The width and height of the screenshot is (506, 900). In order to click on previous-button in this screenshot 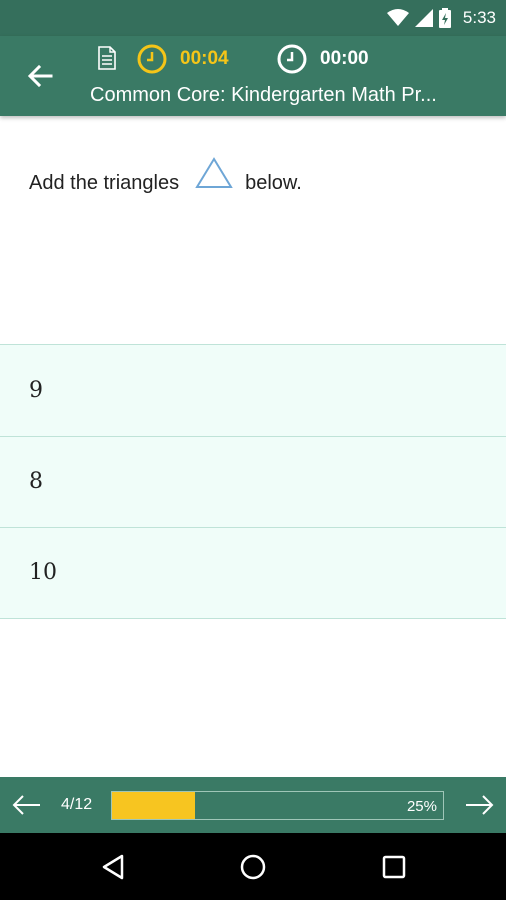, I will do `click(28, 805)`.